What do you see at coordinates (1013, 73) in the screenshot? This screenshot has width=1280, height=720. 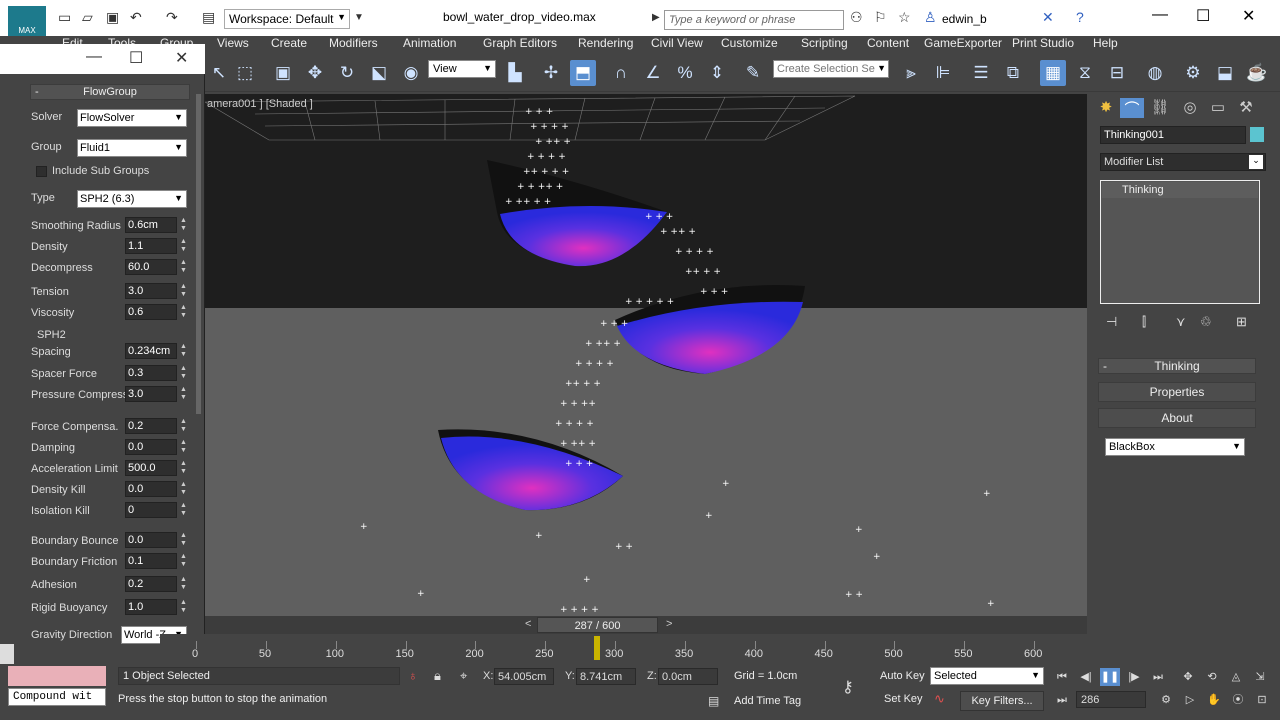 I see `layer-explorer-icon: ⧉` at bounding box center [1013, 73].